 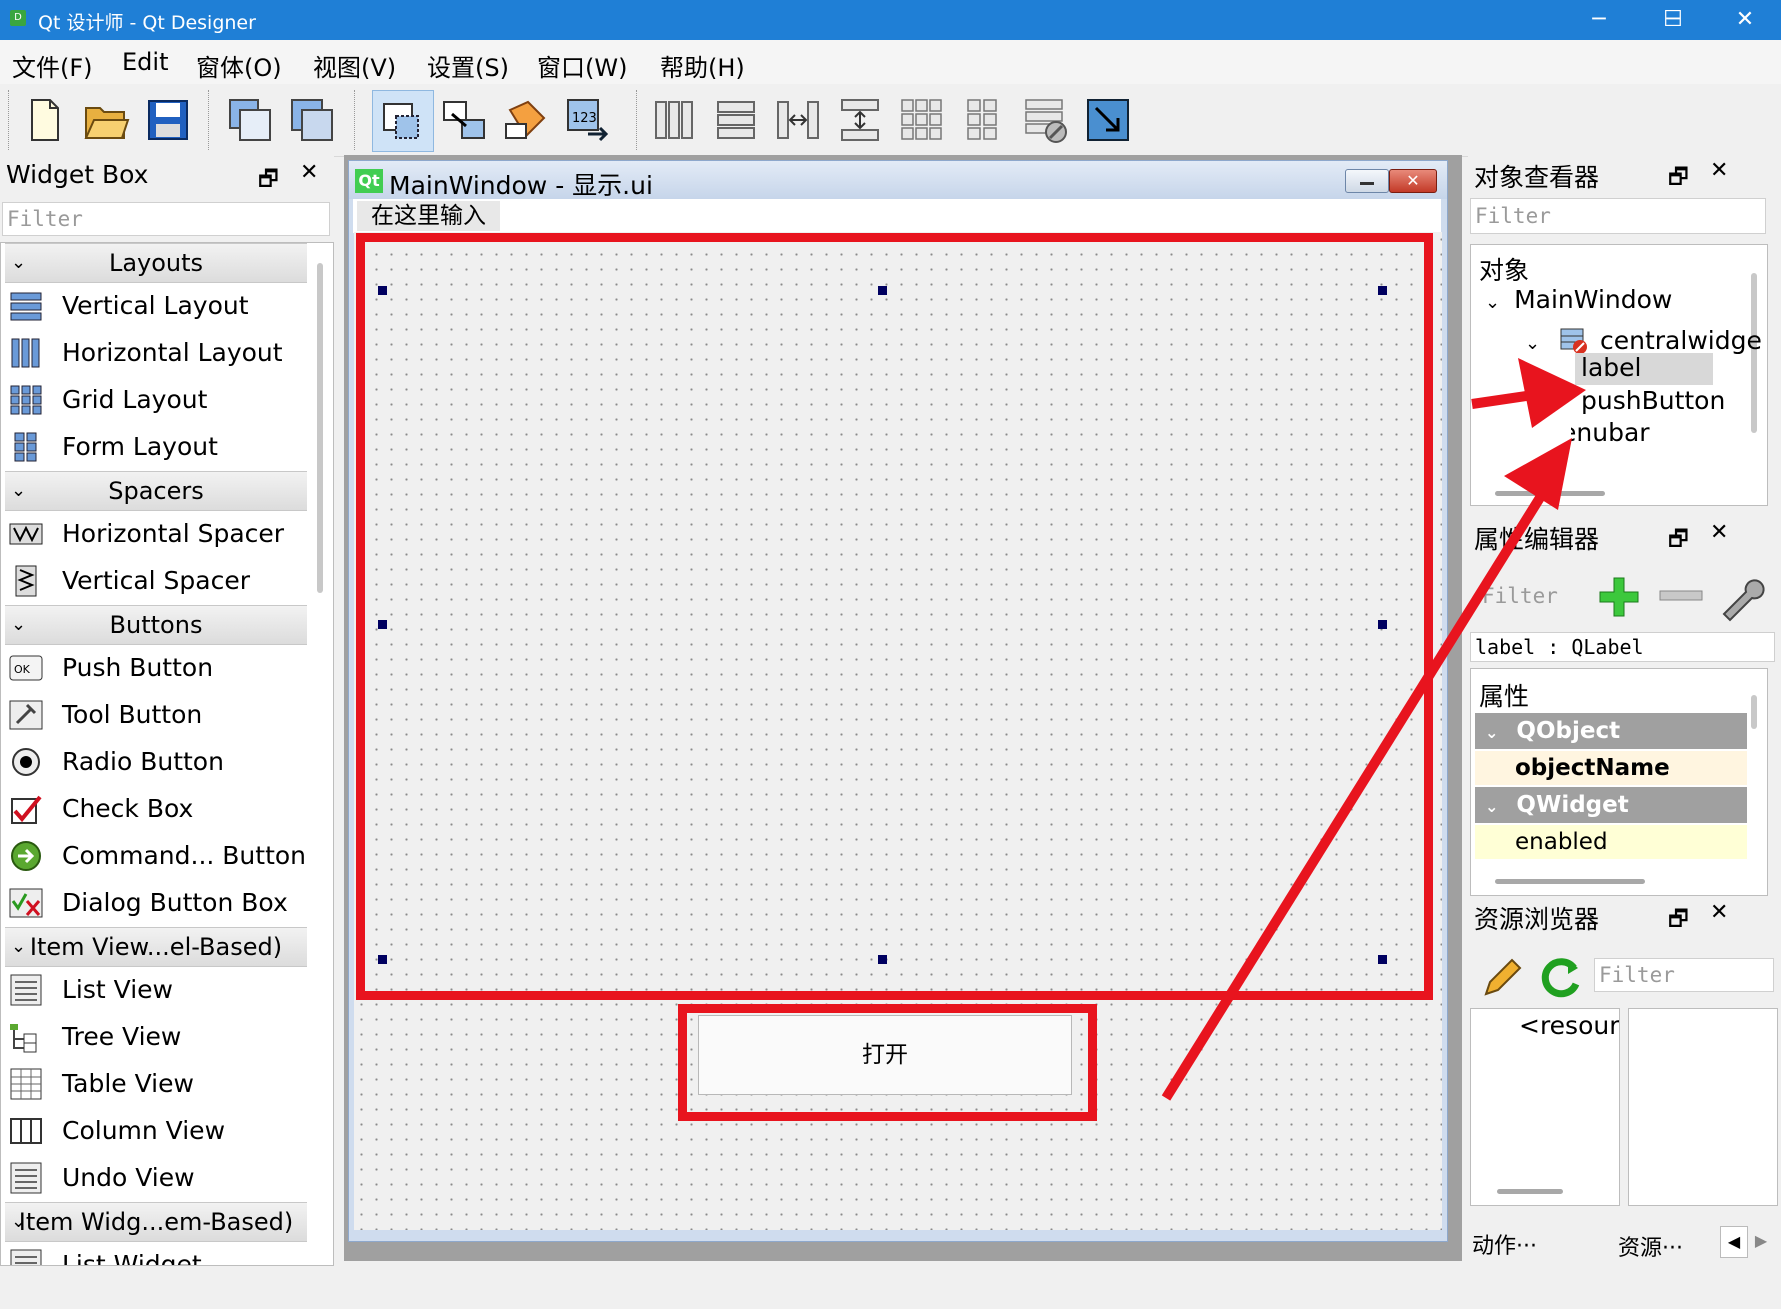 What do you see at coordinates (702, 65) in the screenshot?
I see `menu-help: 帮助(H)` at bounding box center [702, 65].